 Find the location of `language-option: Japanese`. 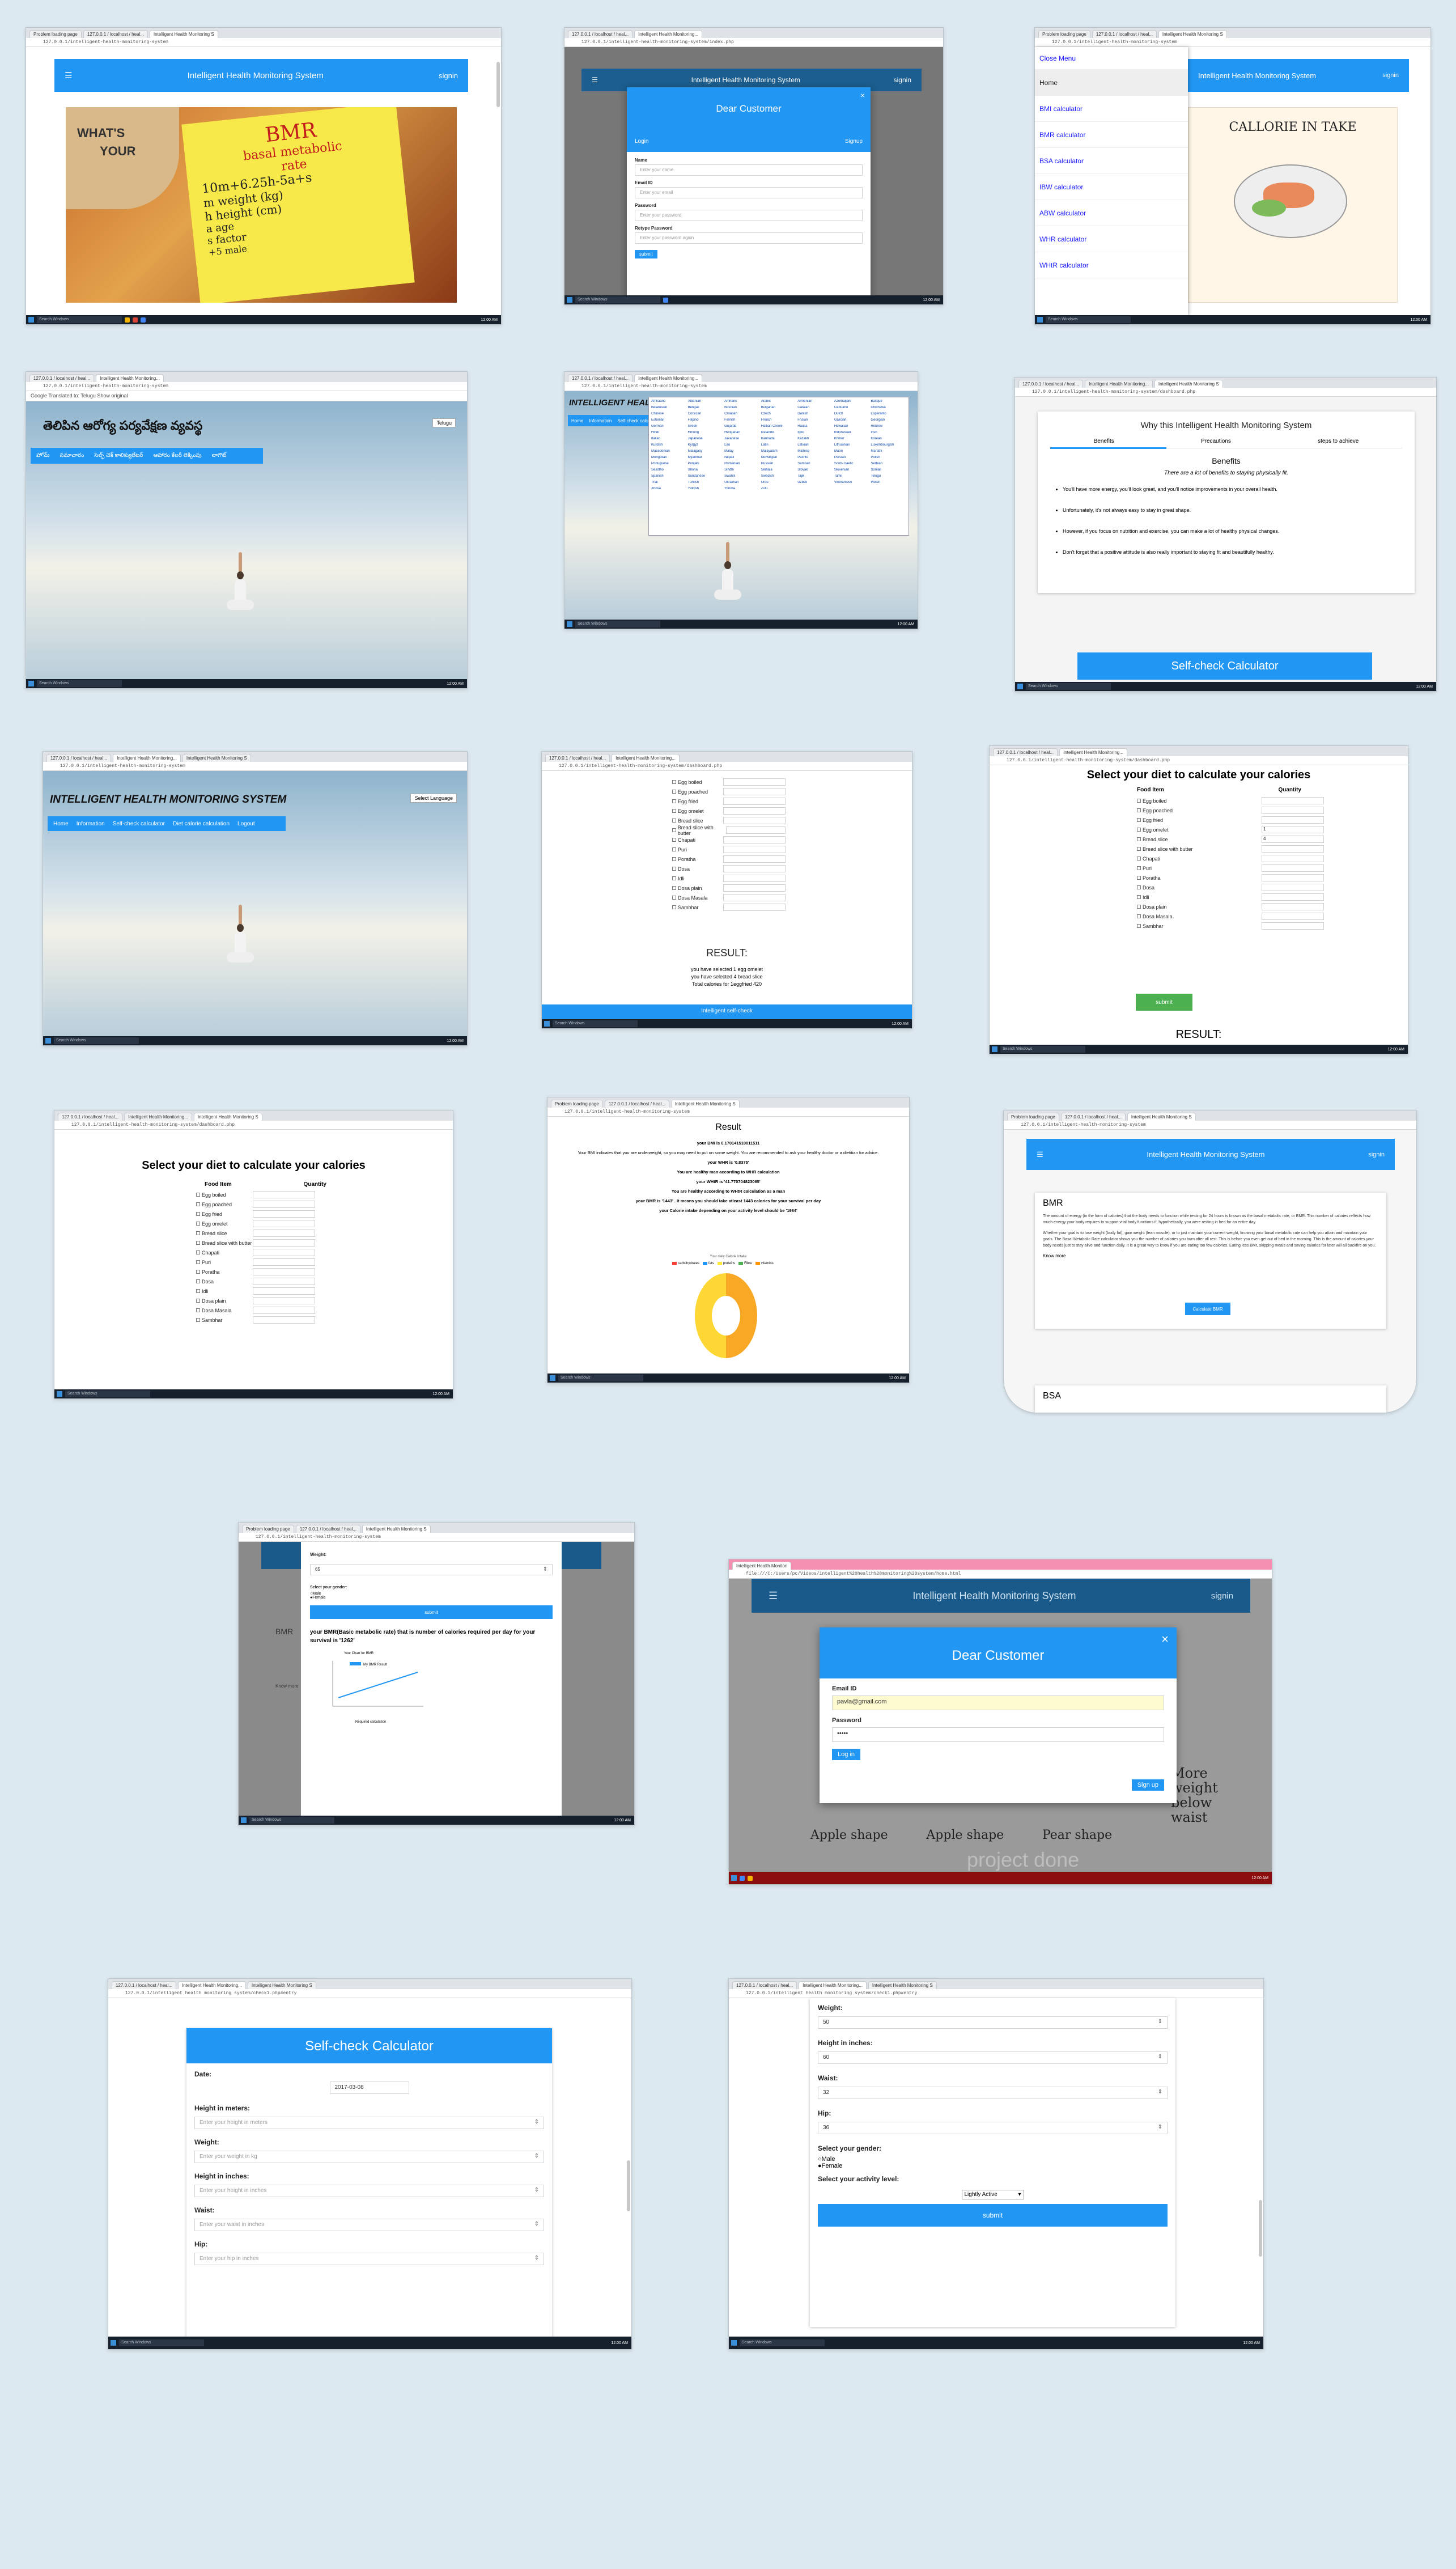

language-option: Japanese is located at coordinates (706, 440).